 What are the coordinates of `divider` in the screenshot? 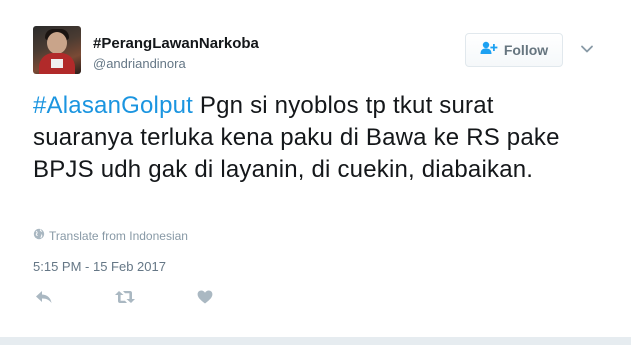 It's located at (315, 341).